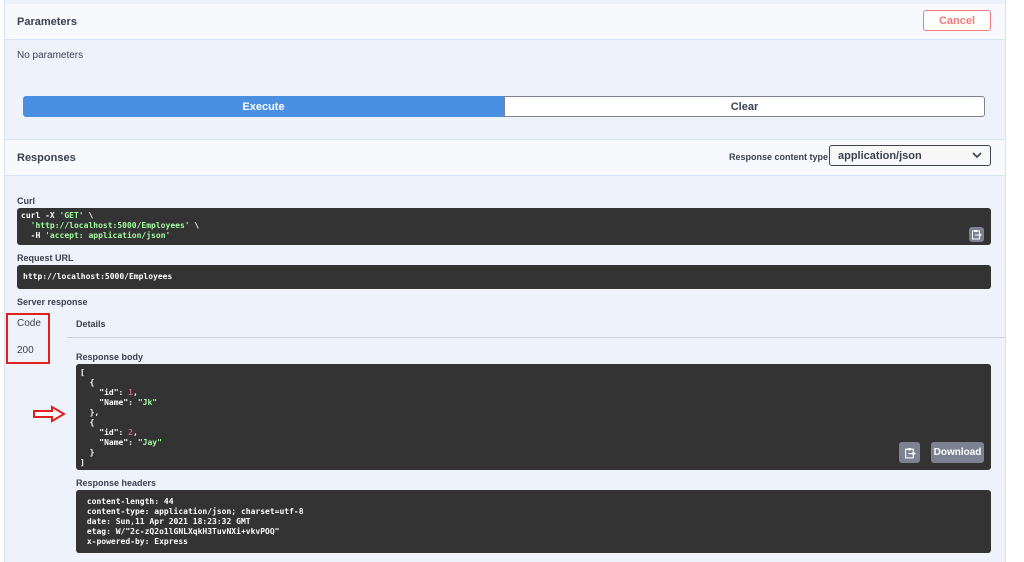 The image size is (1024, 562). What do you see at coordinates (46, 158) in the screenshot?
I see `responses-title: Responses` at bounding box center [46, 158].